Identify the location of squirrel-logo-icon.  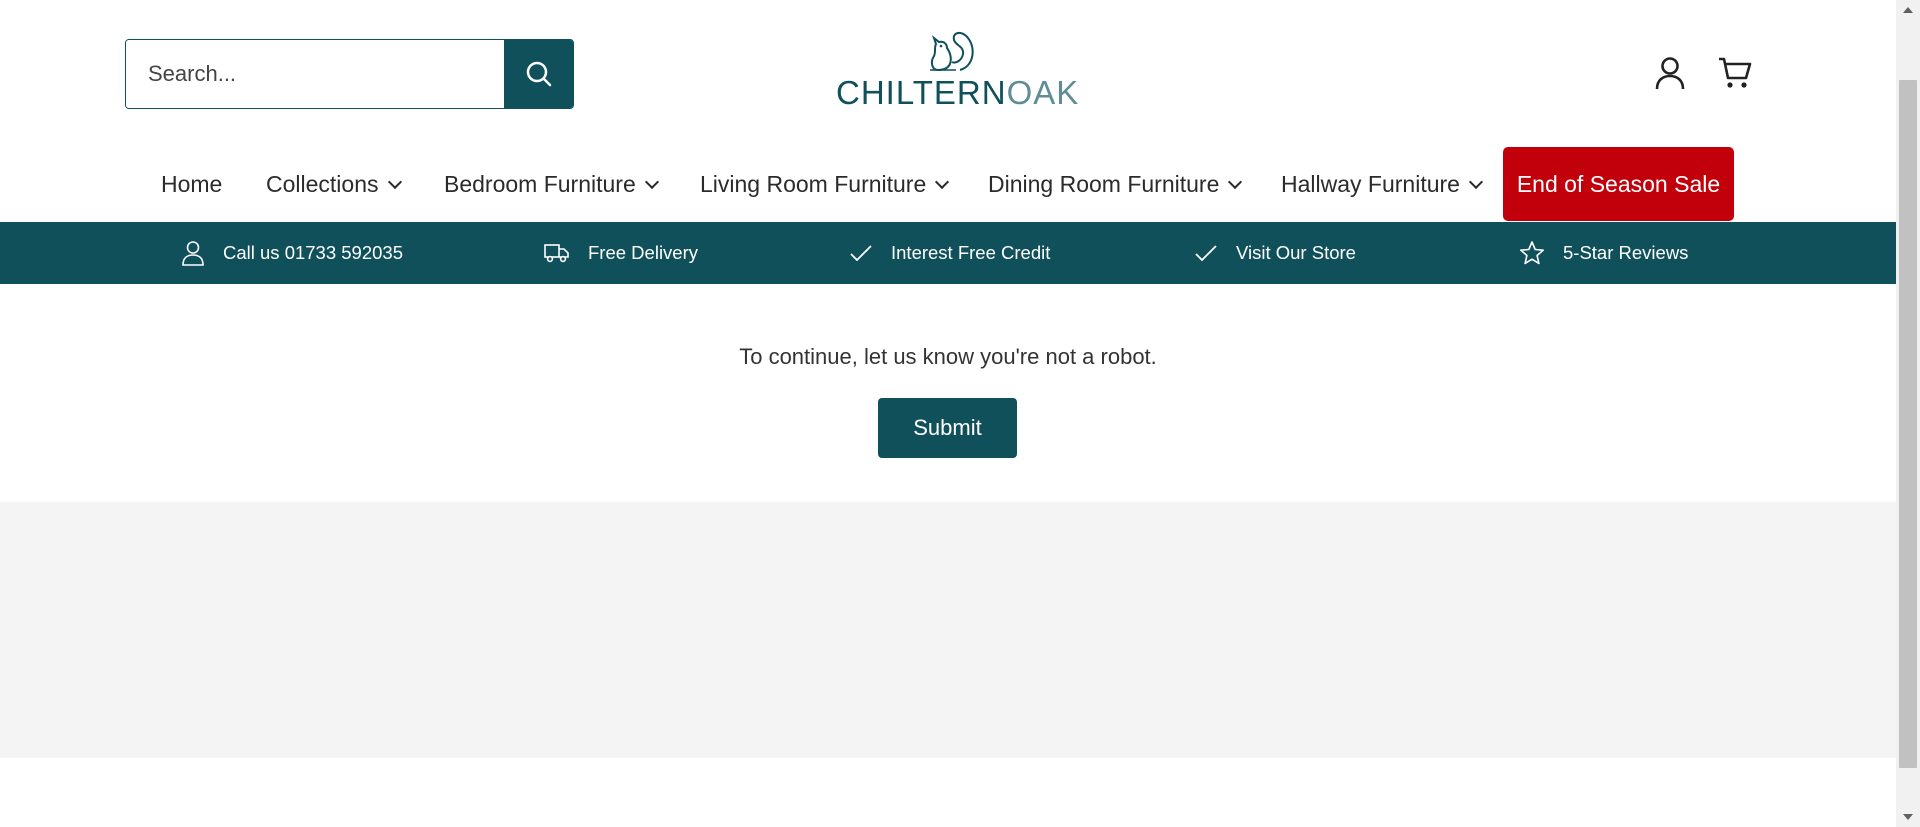
(952, 52).